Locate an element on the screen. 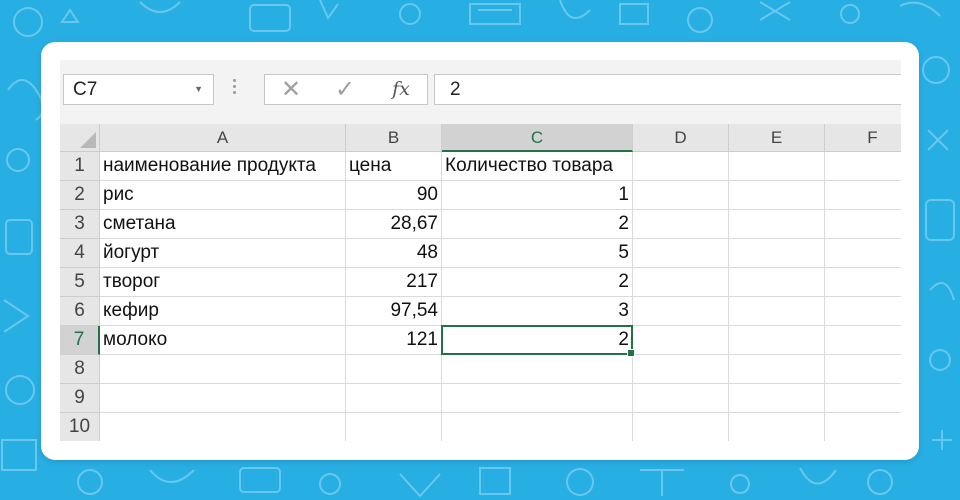  cell-c1: Количество товара is located at coordinates (537, 166).